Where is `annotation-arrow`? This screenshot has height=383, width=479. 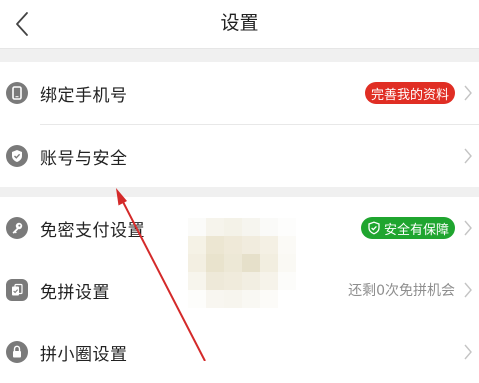 annotation-arrow is located at coordinates (161, 274).